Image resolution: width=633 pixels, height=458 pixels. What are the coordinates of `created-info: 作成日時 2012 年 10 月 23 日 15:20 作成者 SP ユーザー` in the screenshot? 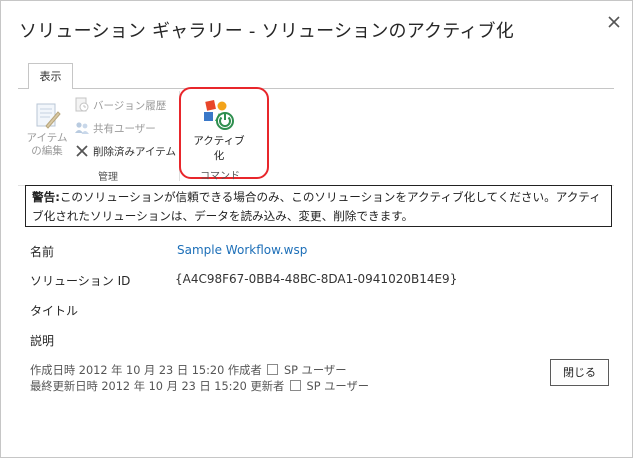 It's located at (188, 370).